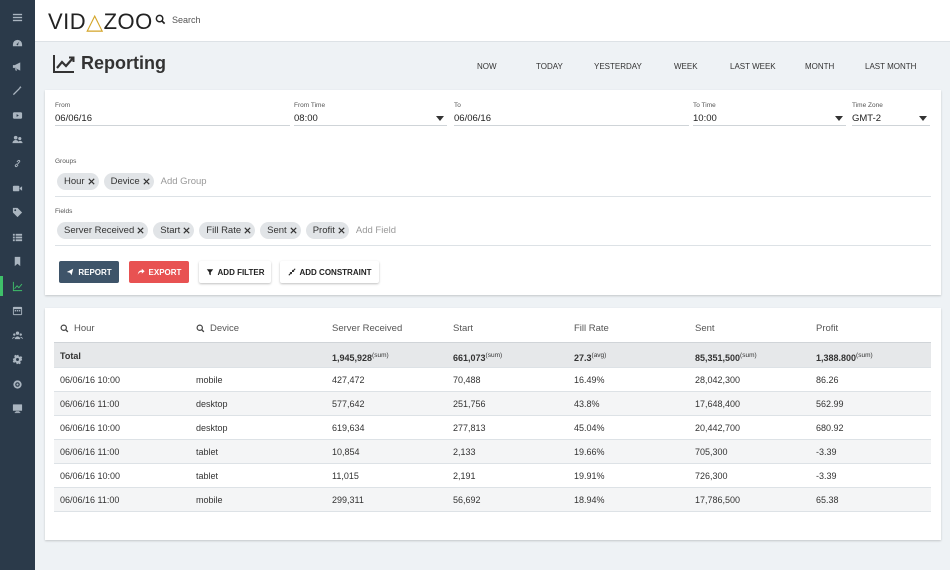  I want to click on from-time-field: From Time 08:00, so click(370, 114).